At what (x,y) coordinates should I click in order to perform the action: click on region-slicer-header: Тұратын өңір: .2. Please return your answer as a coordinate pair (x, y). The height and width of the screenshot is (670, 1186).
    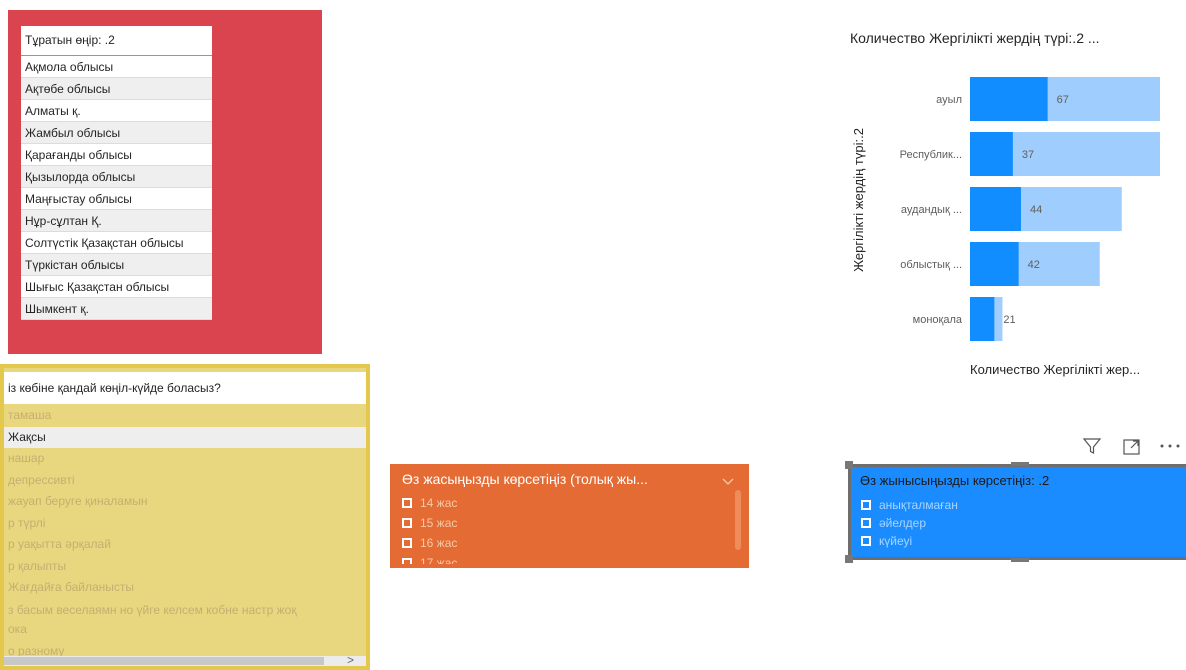
    Looking at the image, I should click on (116, 41).